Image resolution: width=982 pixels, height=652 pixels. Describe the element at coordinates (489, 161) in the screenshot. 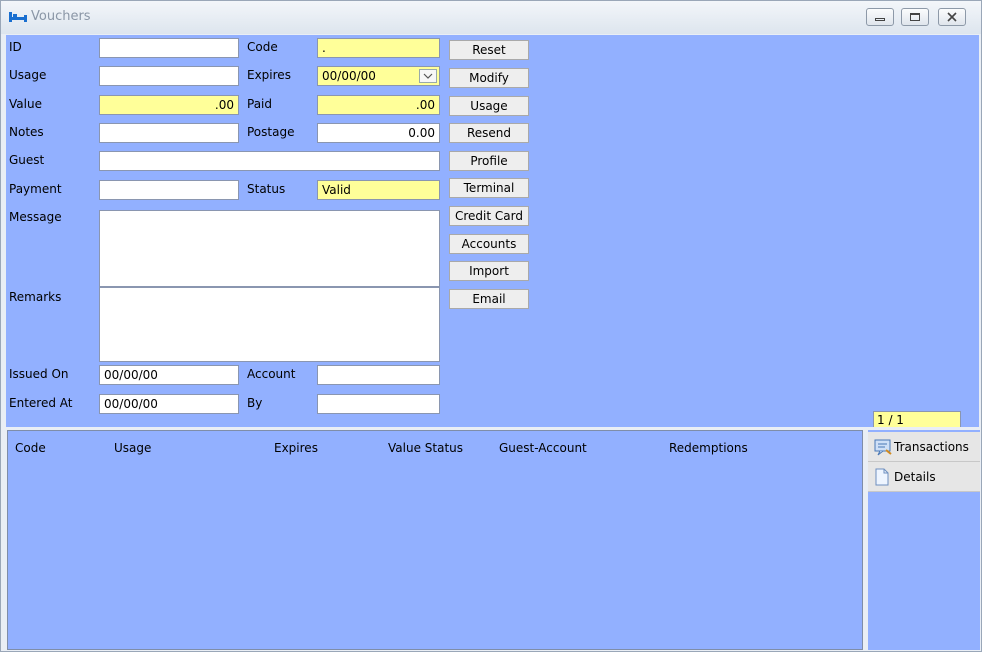

I see `profile-button: Profile` at that location.